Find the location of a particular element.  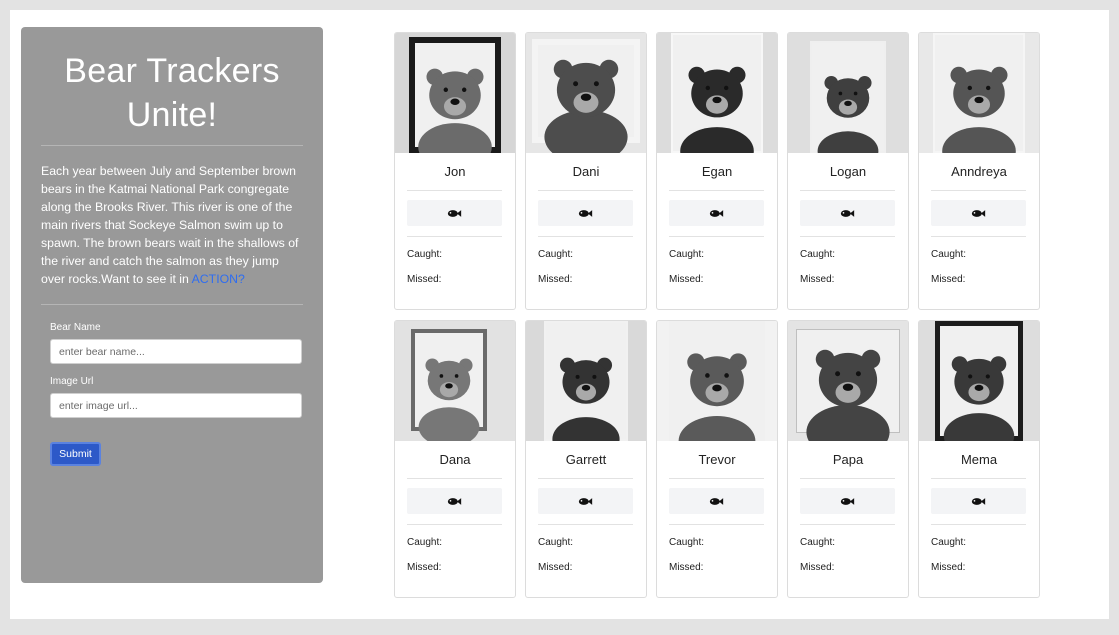

bear-card: Dani Caught: Missed: is located at coordinates (586, 171).